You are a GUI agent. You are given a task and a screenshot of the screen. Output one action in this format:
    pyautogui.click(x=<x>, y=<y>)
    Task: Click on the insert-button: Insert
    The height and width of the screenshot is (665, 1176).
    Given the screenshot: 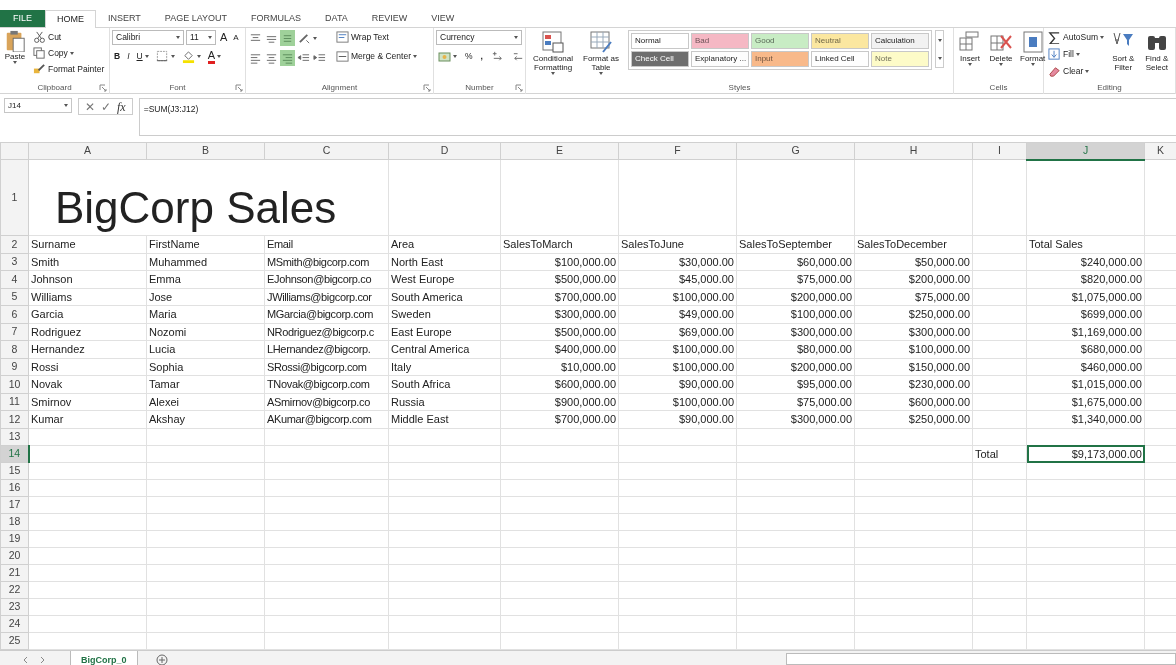 What is the action you would take?
    pyautogui.click(x=970, y=48)
    